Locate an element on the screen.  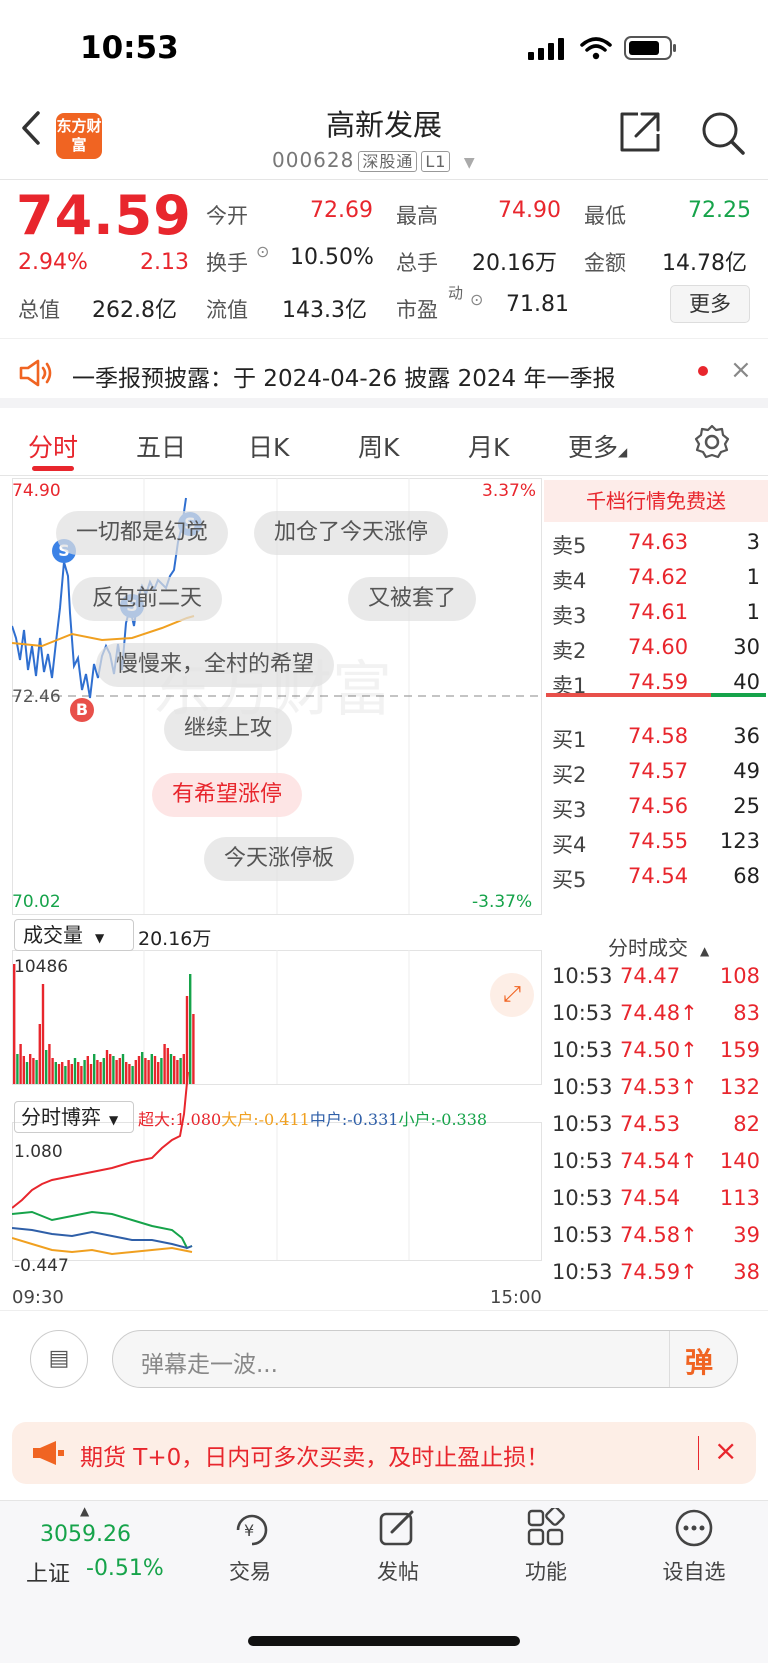
index-change: -0.51% is located at coordinates (125, 1568).